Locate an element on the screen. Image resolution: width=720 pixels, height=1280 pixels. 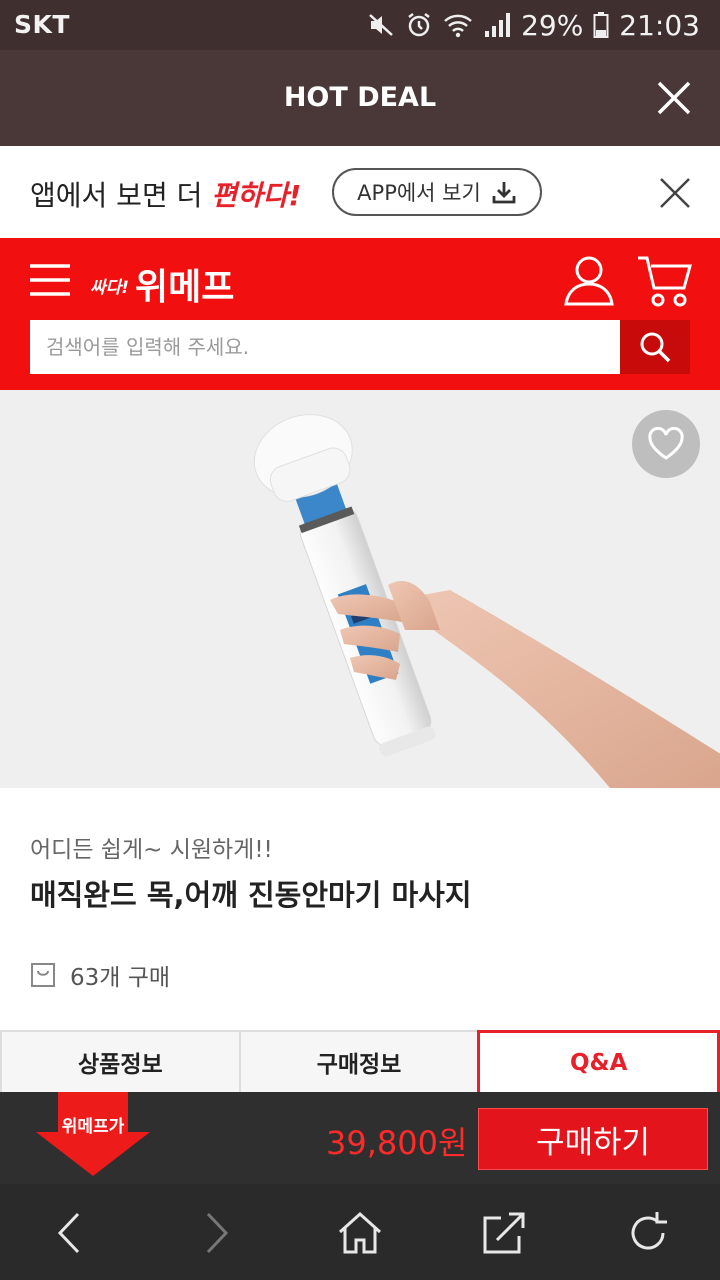
download-icon is located at coordinates (504, 193).